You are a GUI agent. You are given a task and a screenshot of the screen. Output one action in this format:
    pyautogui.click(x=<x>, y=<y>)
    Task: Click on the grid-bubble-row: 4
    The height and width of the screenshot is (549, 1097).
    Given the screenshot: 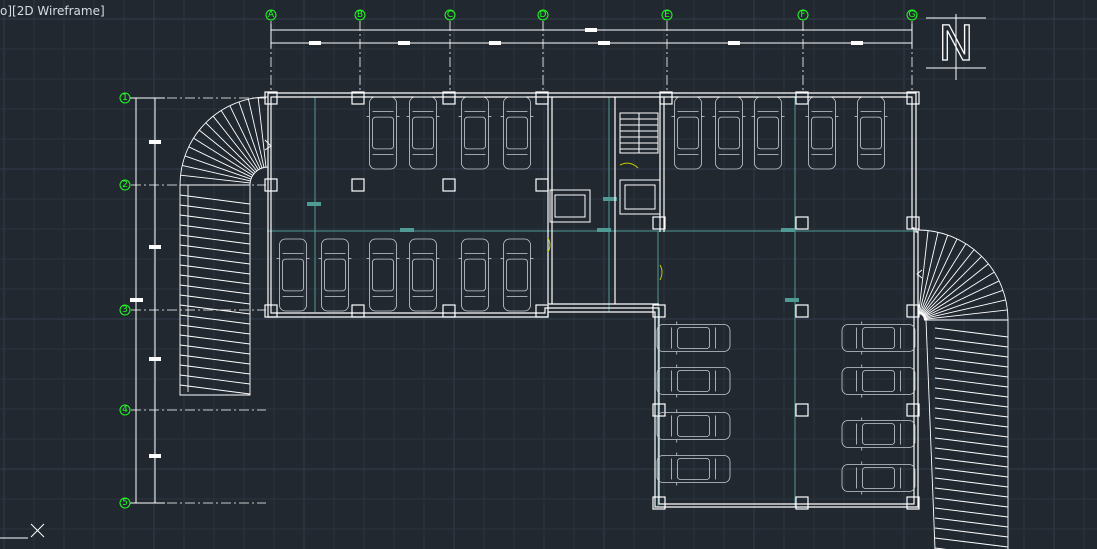 What is the action you would take?
    pyautogui.click(x=125, y=410)
    